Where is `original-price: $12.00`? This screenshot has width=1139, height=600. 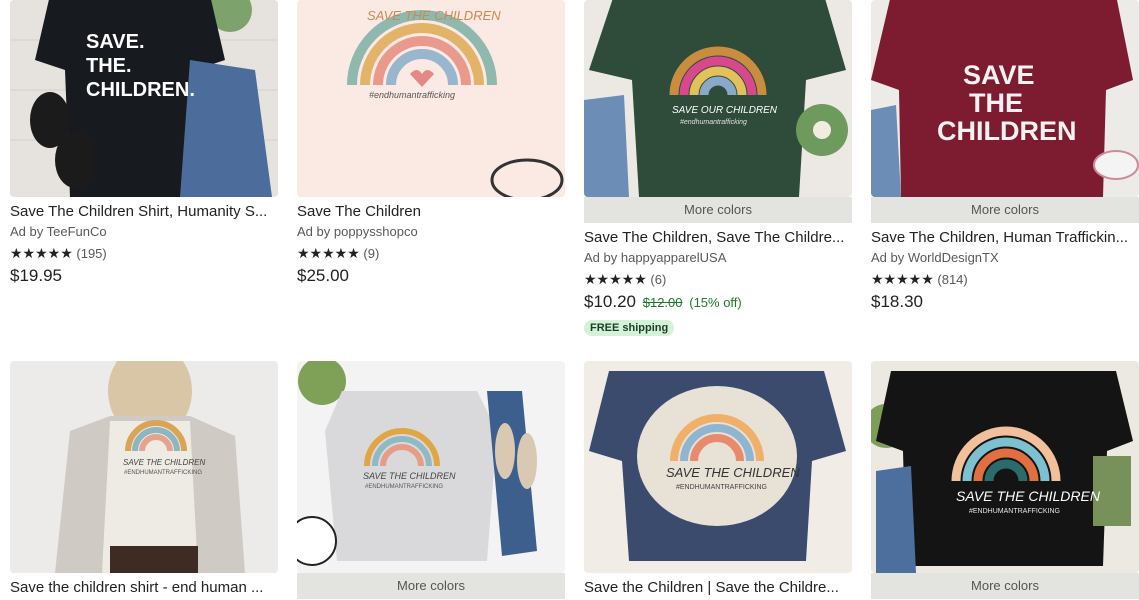
original-price: $12.00 is located at coordinates (662, 302).